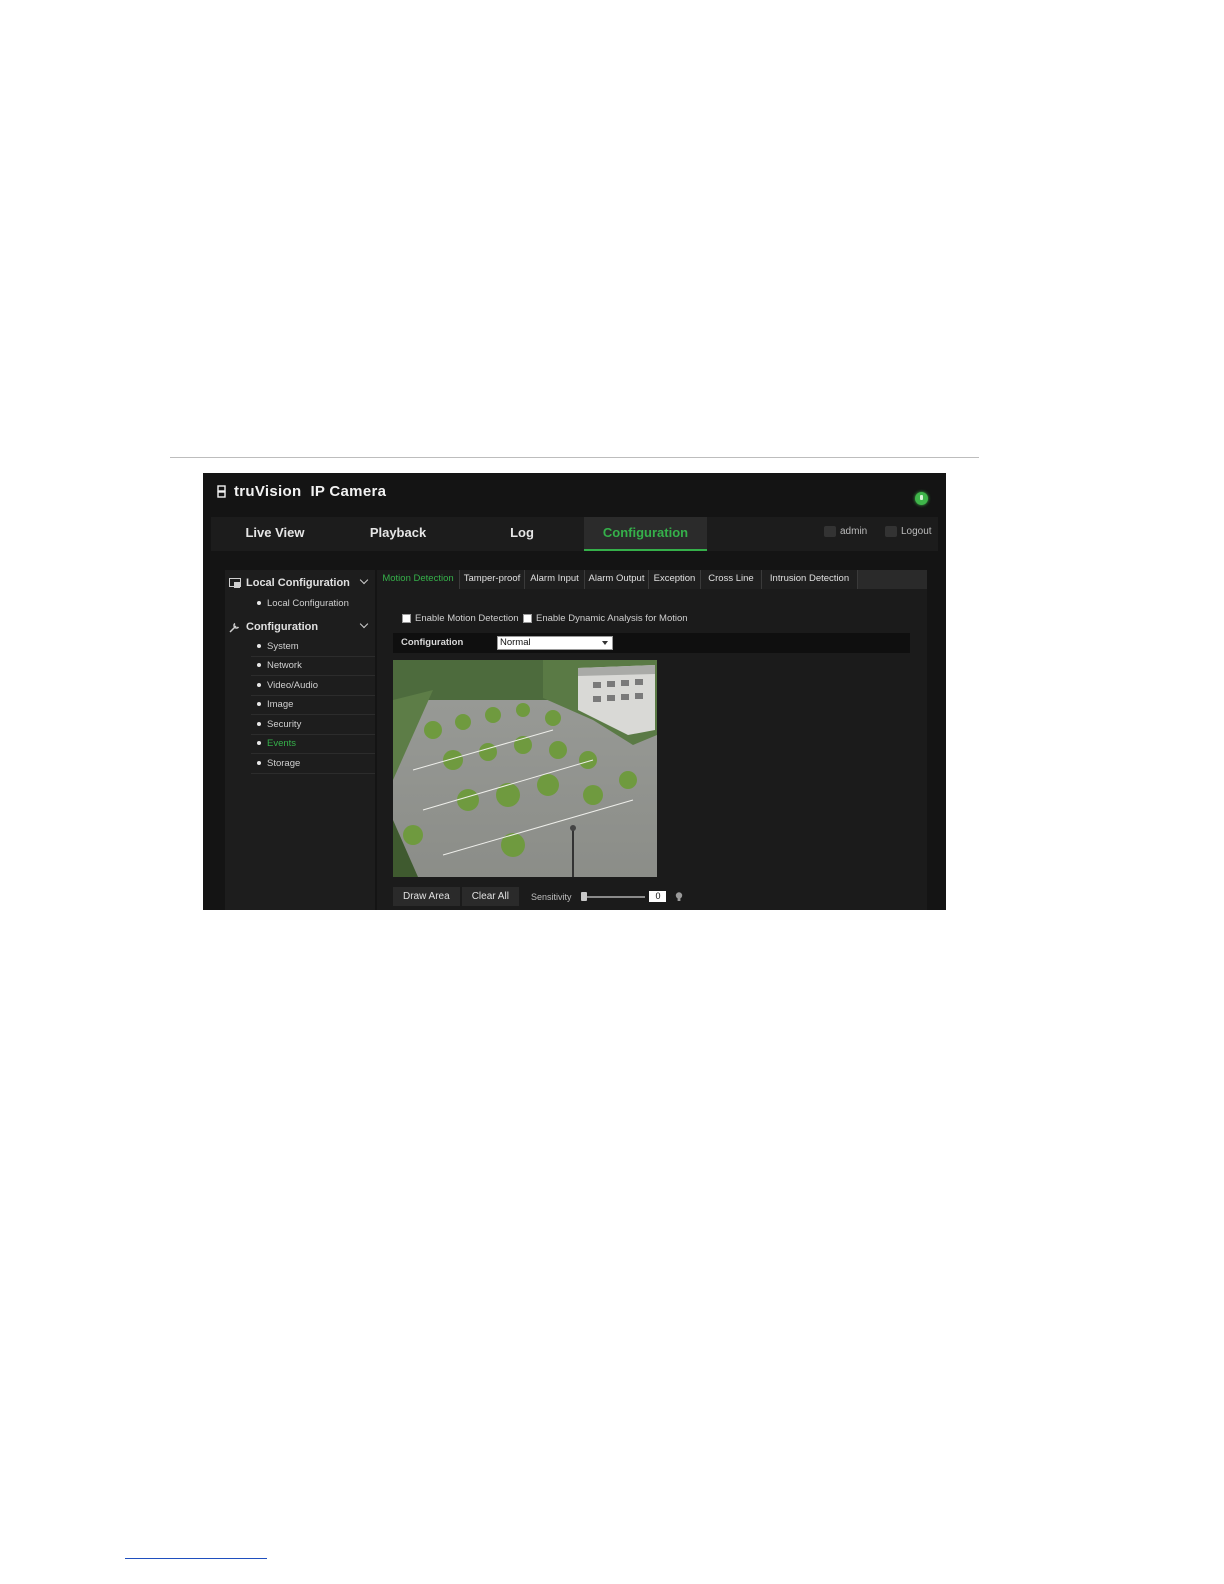 The width and height of the screenshot is (1224, 1584). I want to click on tab-alarm-output: Alarm Output, so click(617, 579).